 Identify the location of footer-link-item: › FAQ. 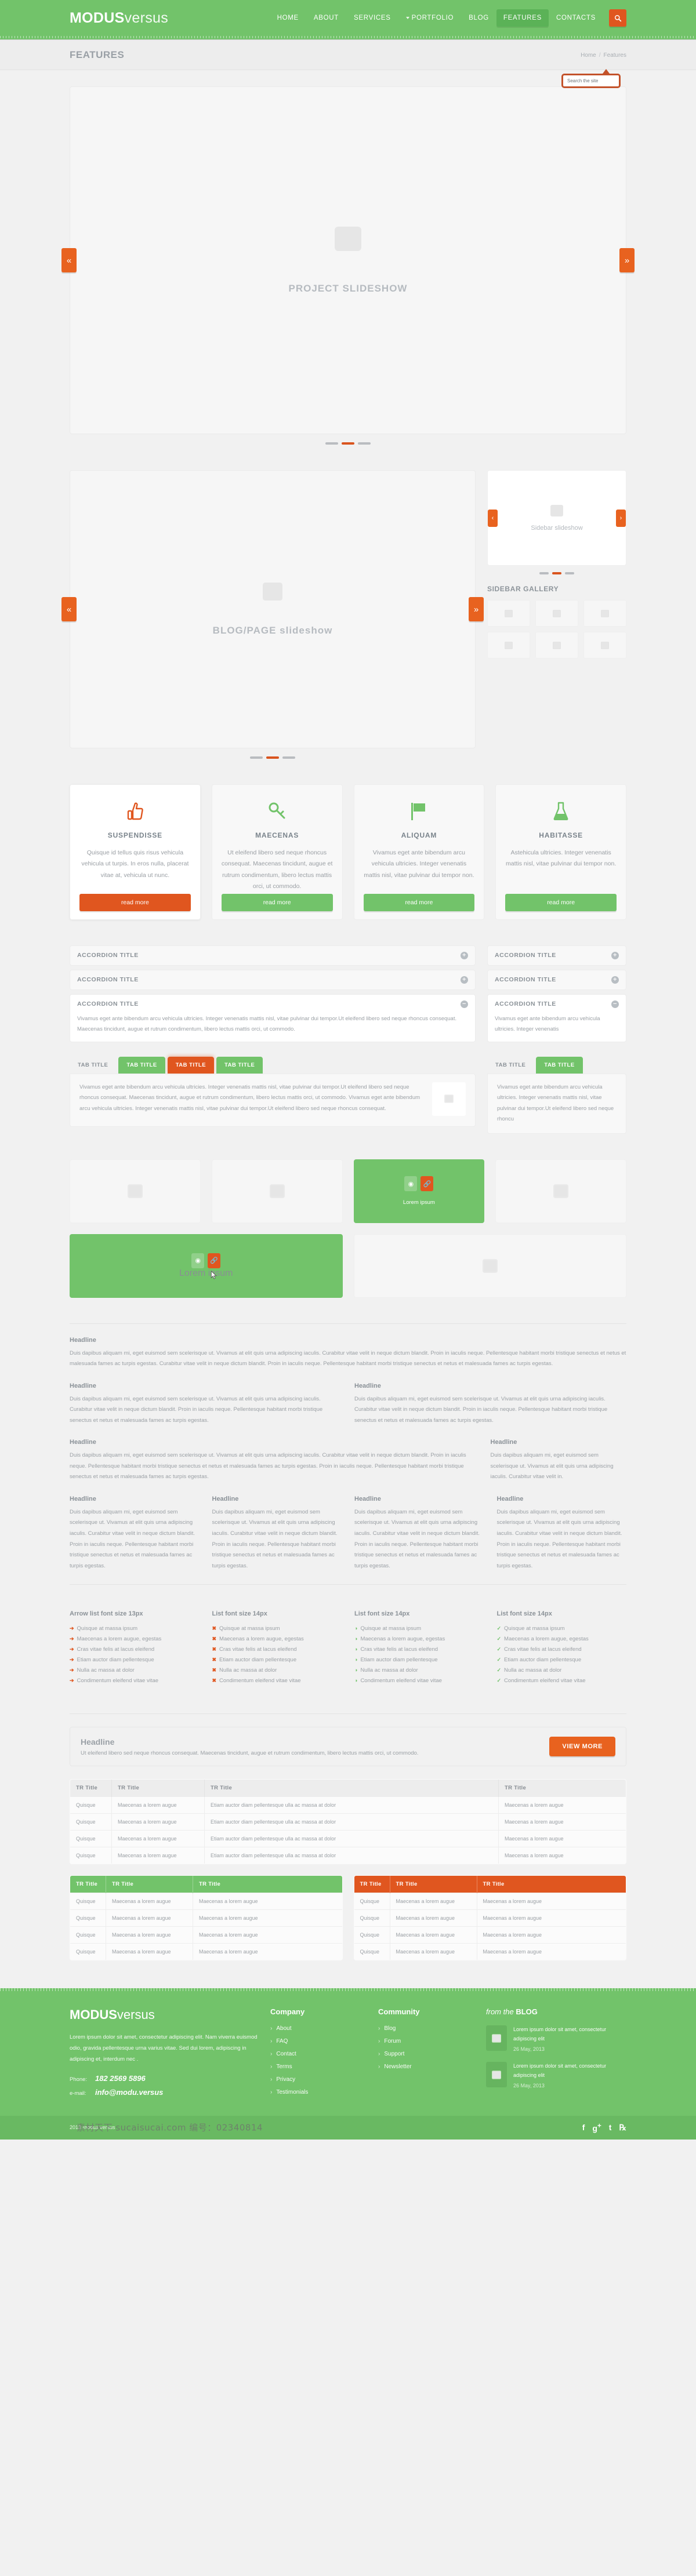
(319, 2041).